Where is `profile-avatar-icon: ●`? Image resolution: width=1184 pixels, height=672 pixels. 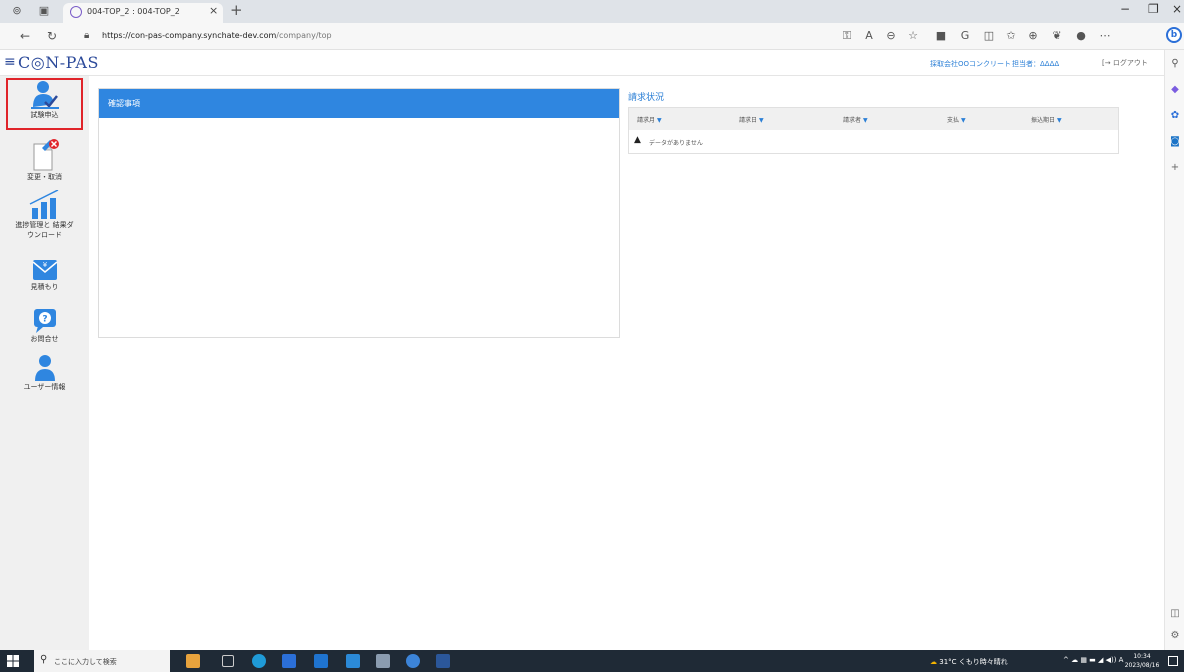 profile-avatar-icon: ● is located at coordinates (1081, 36).